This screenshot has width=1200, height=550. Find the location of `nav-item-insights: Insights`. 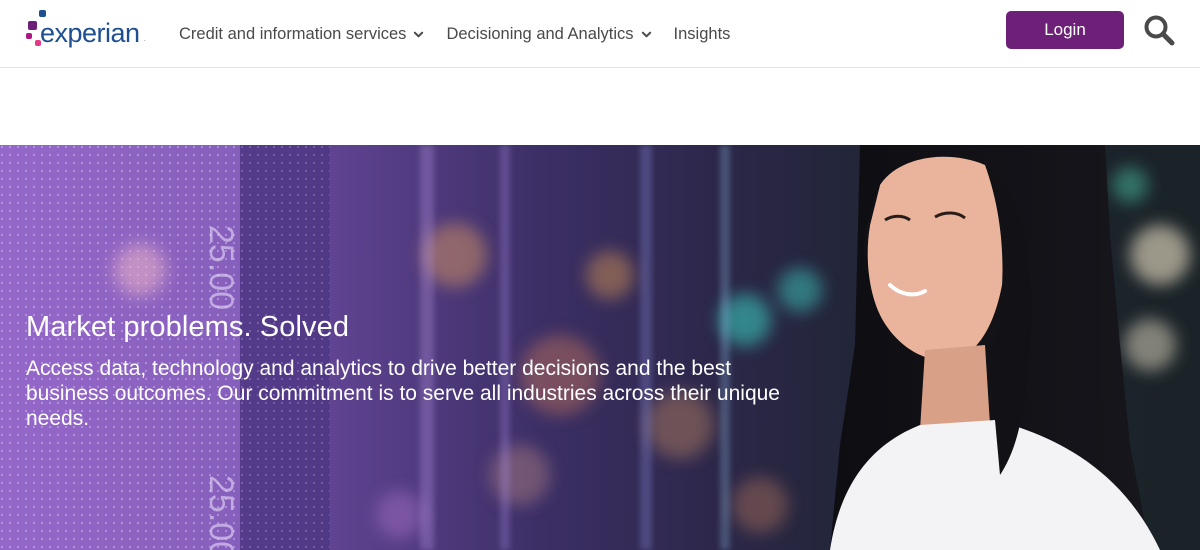

nav-item-insights: Insights is located at coordinates (702, 34).